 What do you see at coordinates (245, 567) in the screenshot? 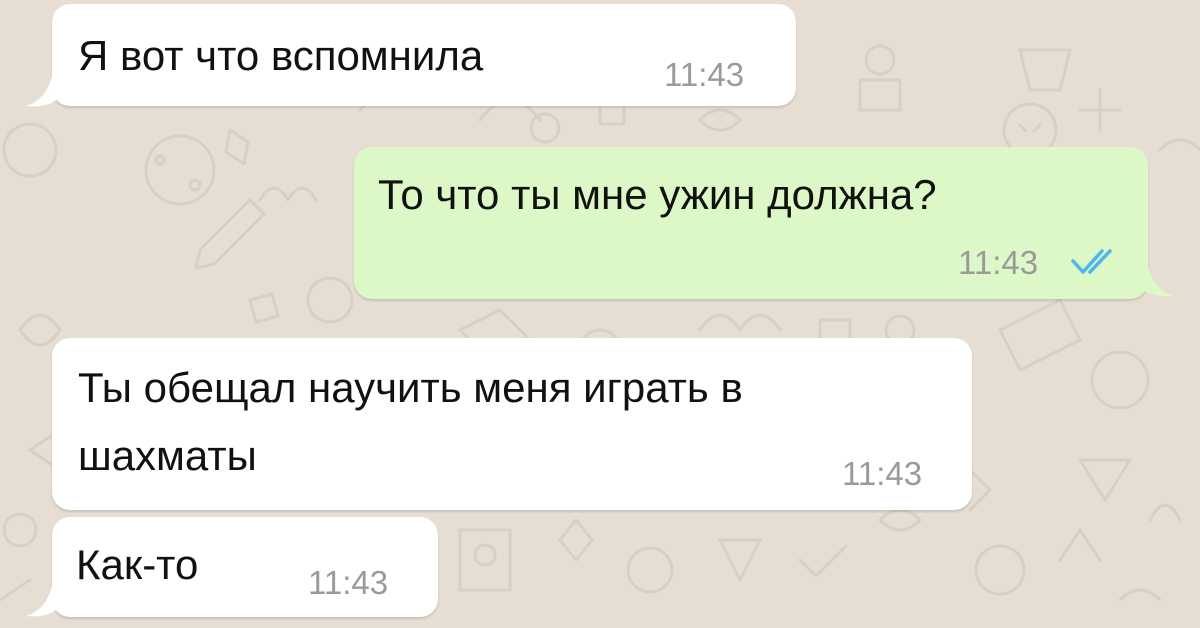
I see `incoming-message-bubble: Как-то 11:43` at bounding box center [245, 567].